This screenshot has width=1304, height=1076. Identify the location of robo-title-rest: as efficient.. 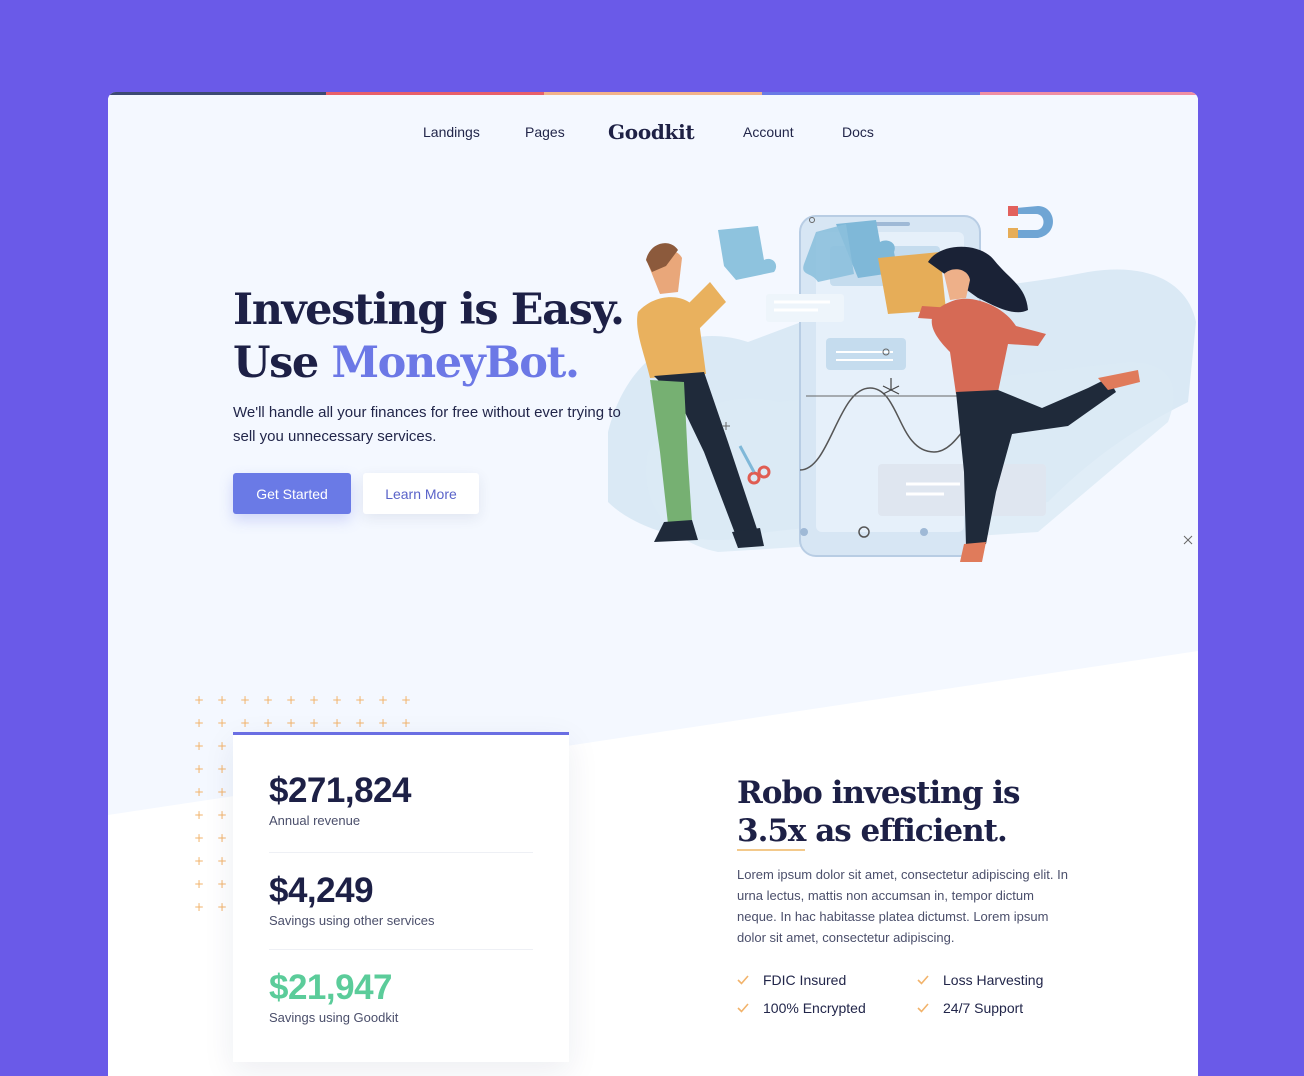
(906, 831).